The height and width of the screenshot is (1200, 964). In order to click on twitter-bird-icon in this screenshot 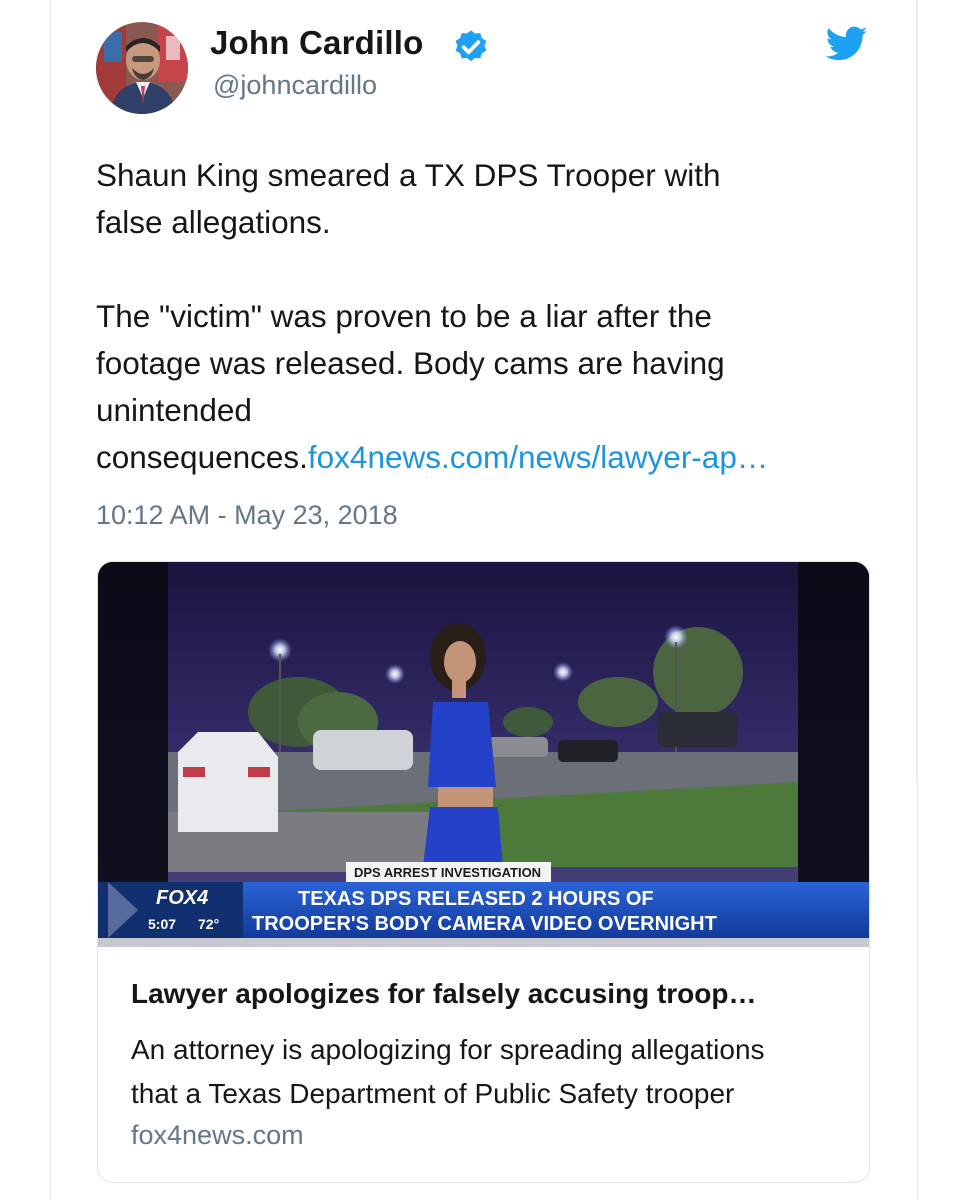, I will do `click(847, 44)`.